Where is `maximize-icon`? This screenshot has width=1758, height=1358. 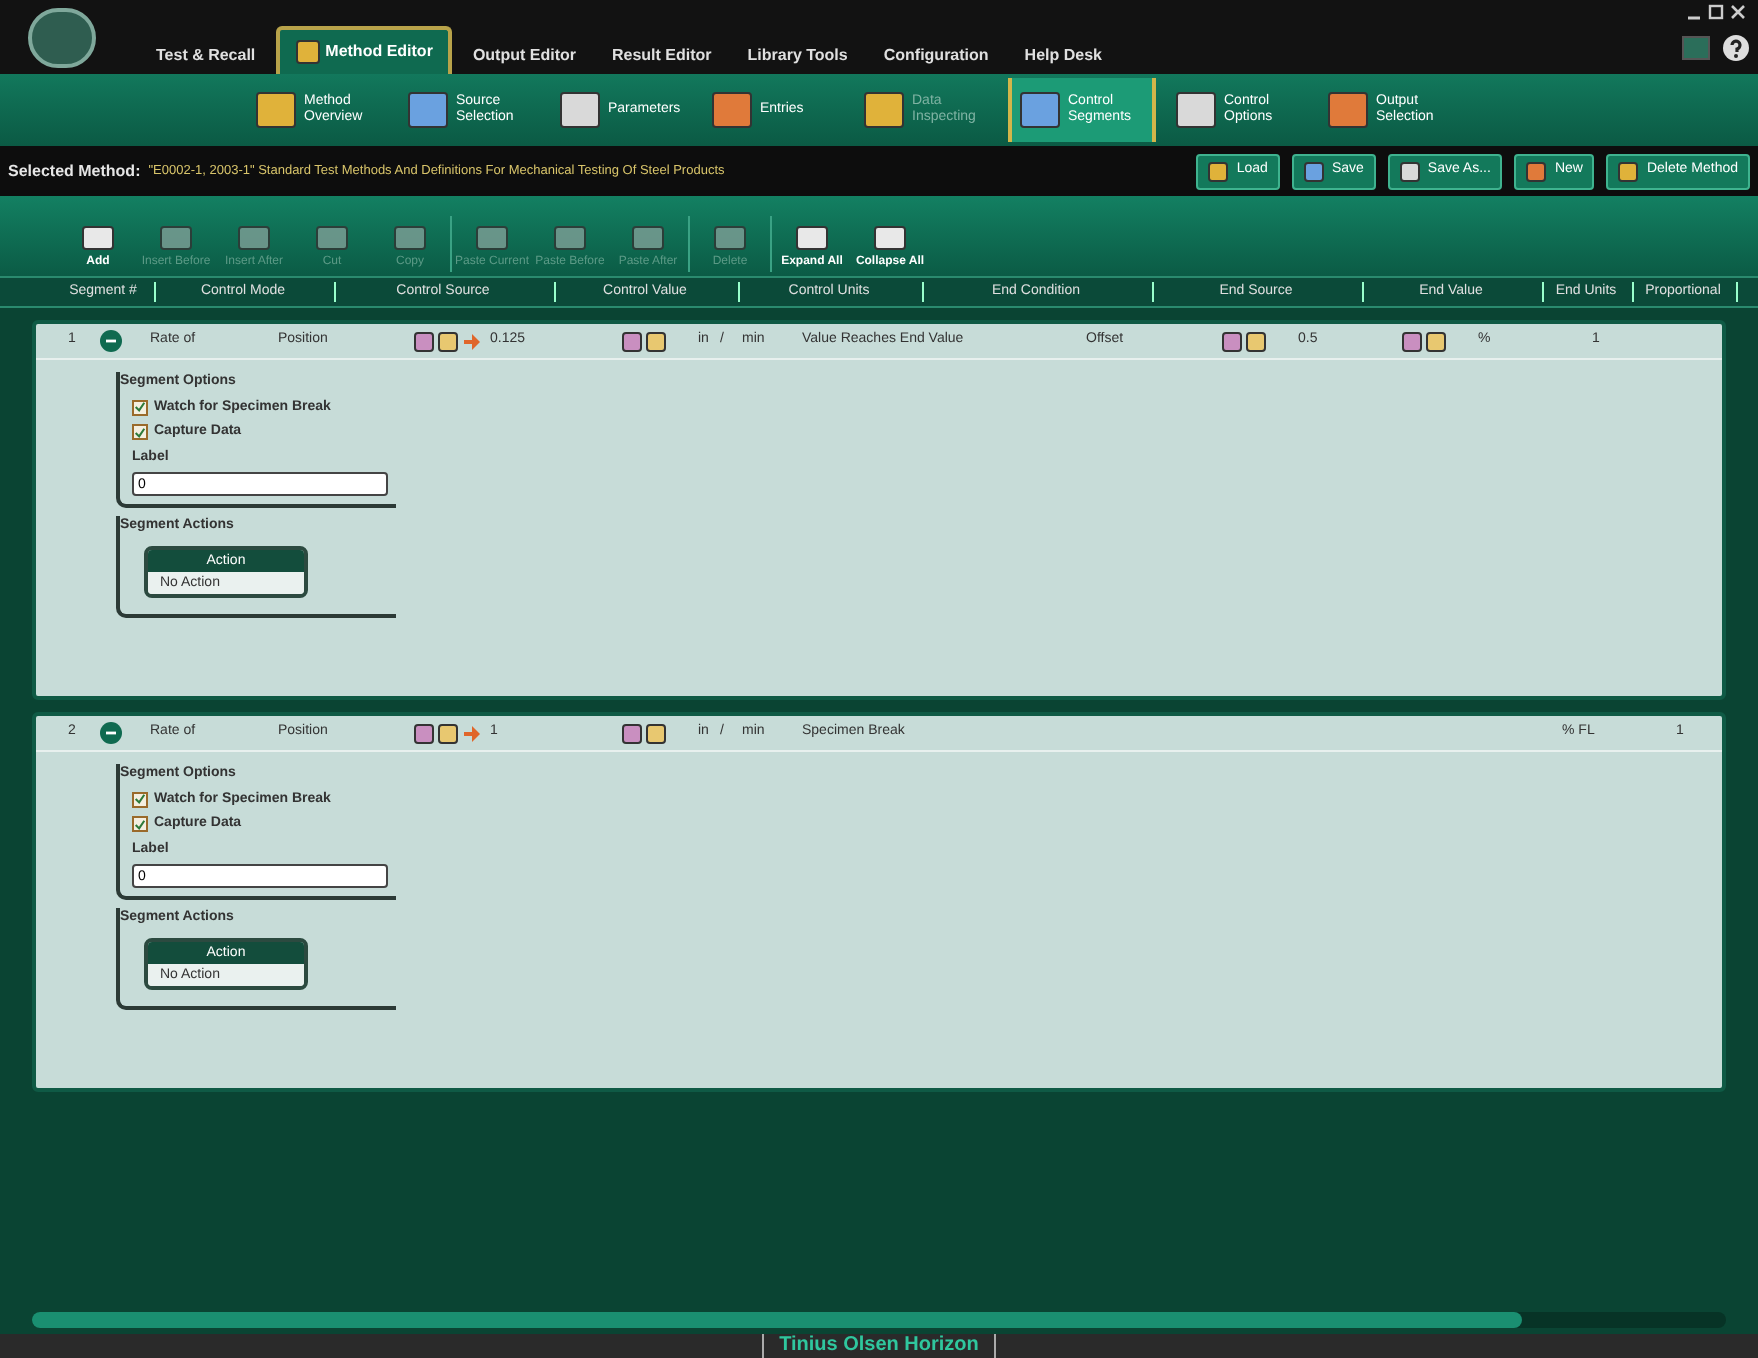 maximize-icon is located at coordinates (1716, 12).